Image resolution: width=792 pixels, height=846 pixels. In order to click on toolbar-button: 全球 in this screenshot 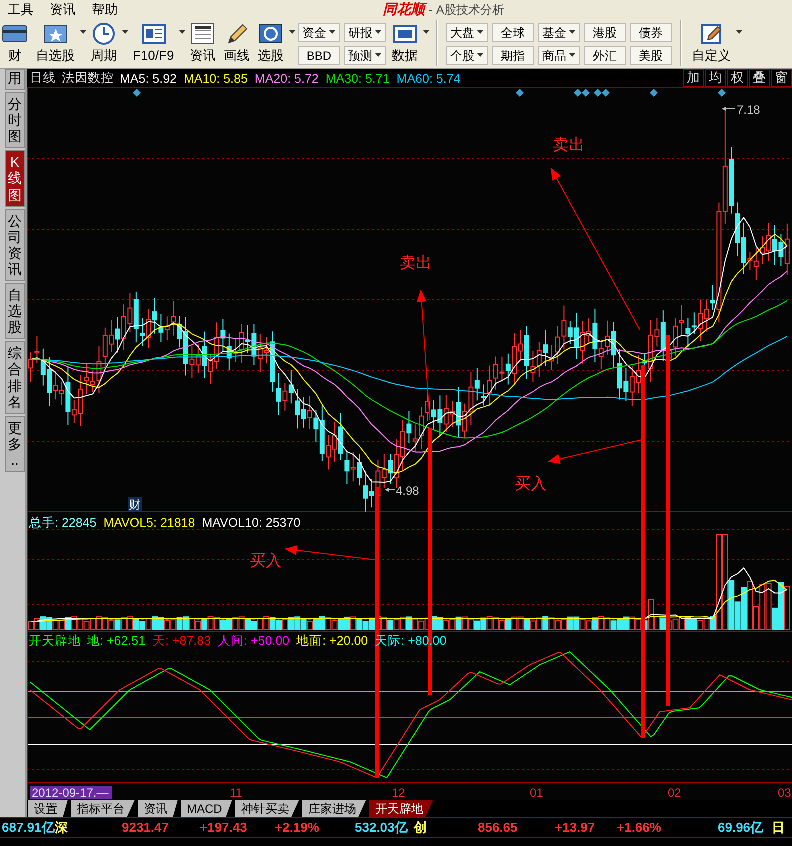, I will do `click(513, 32)`.